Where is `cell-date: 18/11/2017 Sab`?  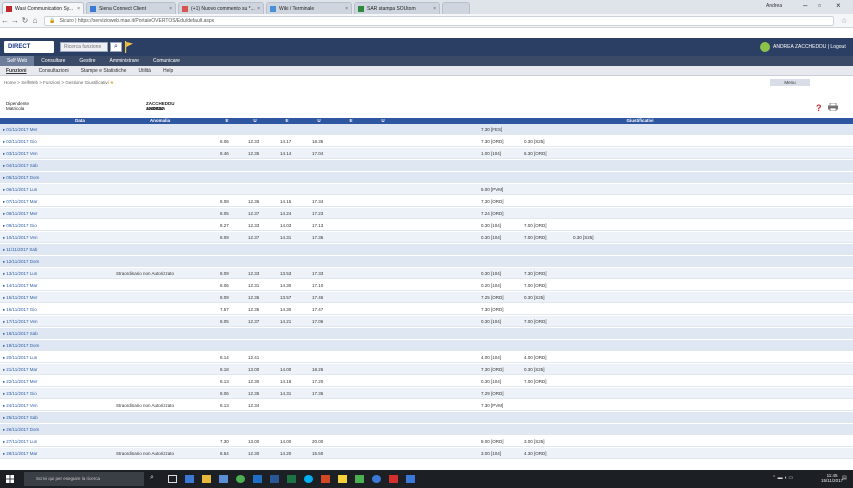
cell-date: 18/11/2017 Sab is located at coordinates (20, 334).